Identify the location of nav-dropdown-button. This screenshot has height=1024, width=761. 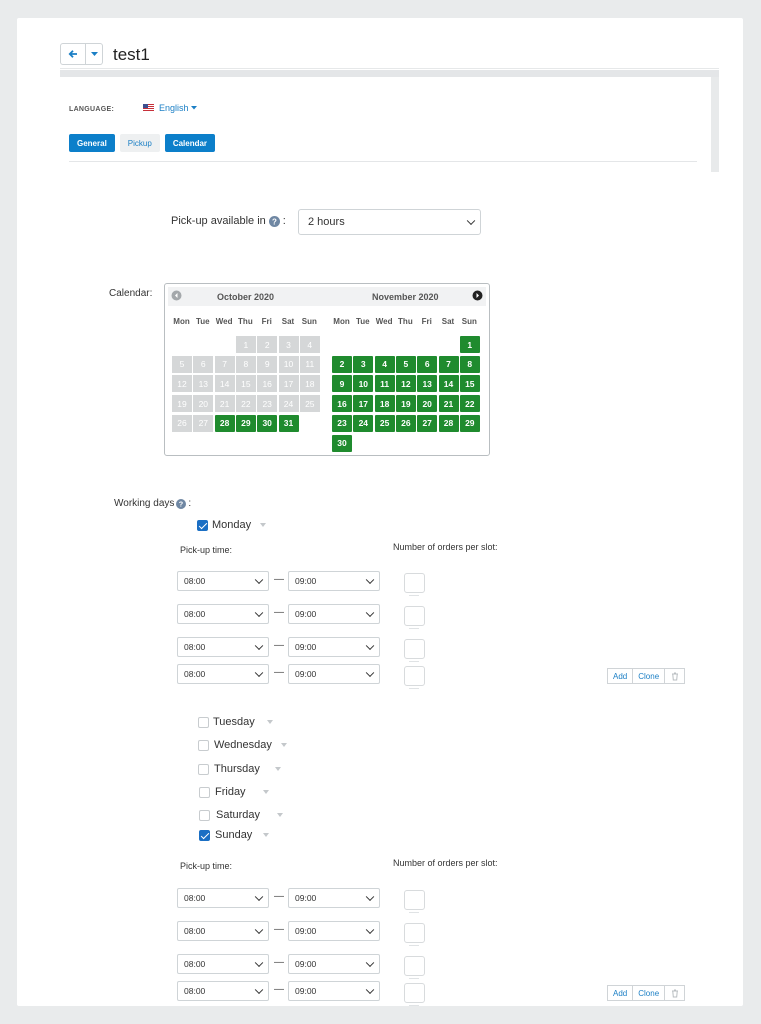
(94, 54).